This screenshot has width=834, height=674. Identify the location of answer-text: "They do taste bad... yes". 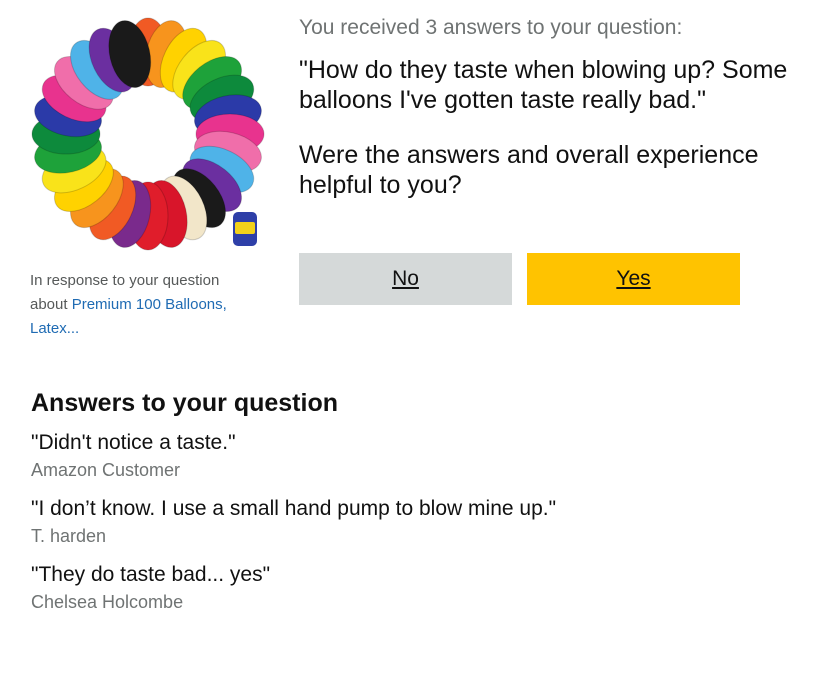
(151, 574).